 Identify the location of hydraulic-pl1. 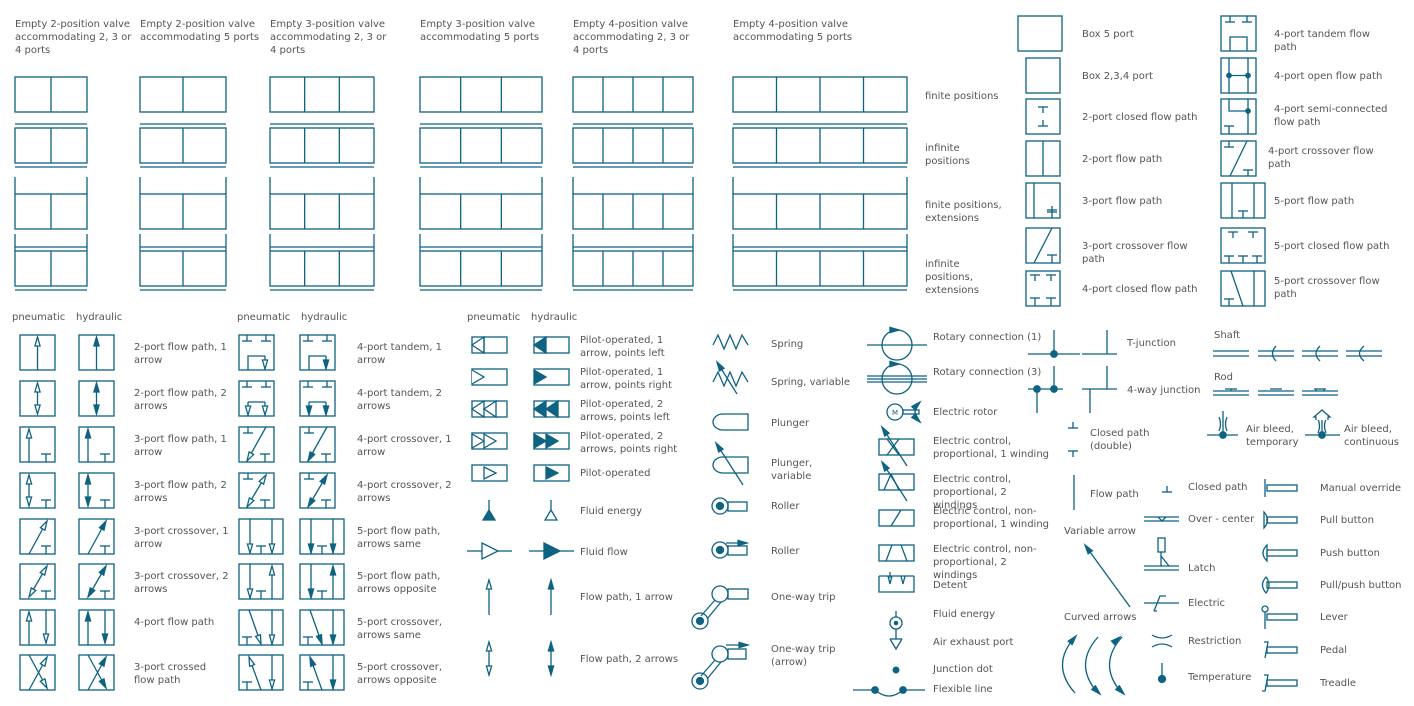
(551, 345).